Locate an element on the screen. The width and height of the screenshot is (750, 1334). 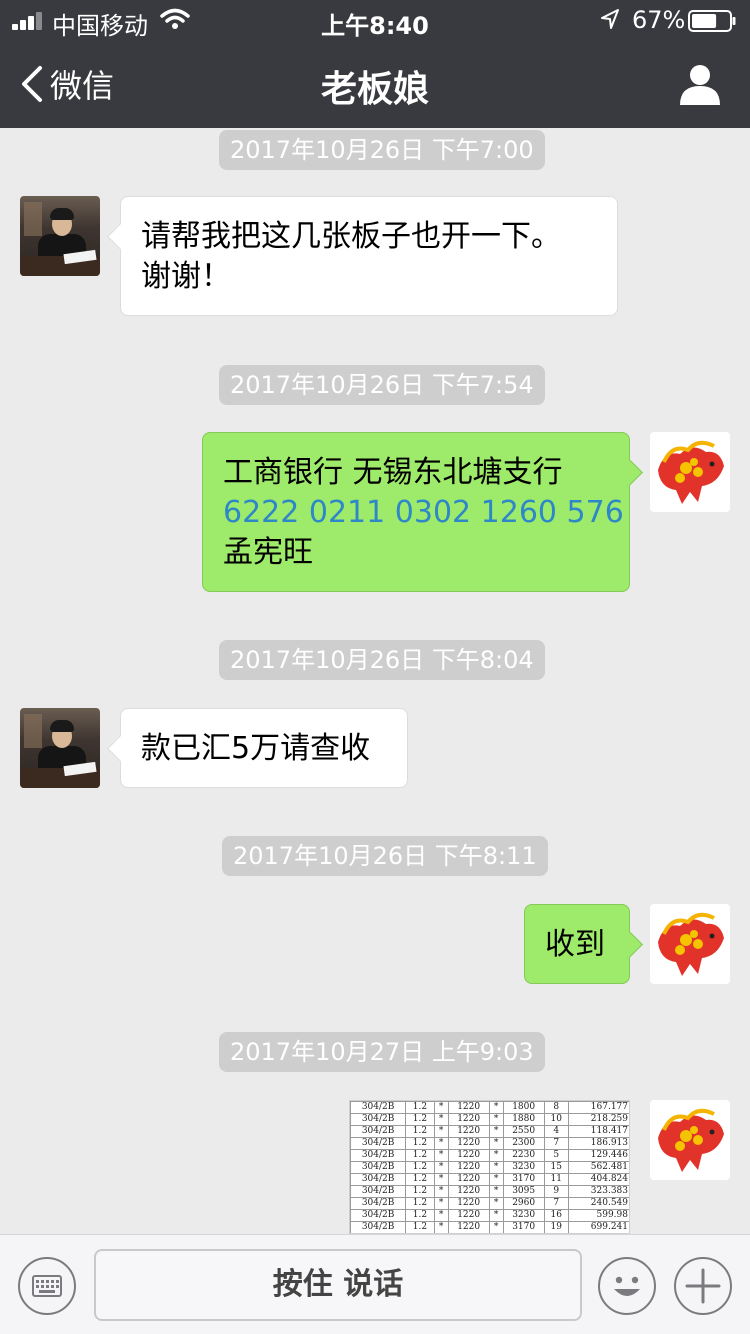
bank-branch-text: 工商银行 无锡东北塘支行 is located at coordinates (393, 472).